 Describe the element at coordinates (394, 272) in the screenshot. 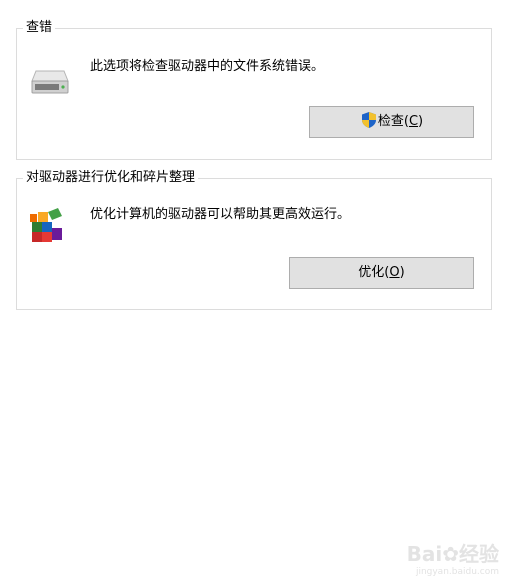

I see `optimize-button-accel: O` at that location.